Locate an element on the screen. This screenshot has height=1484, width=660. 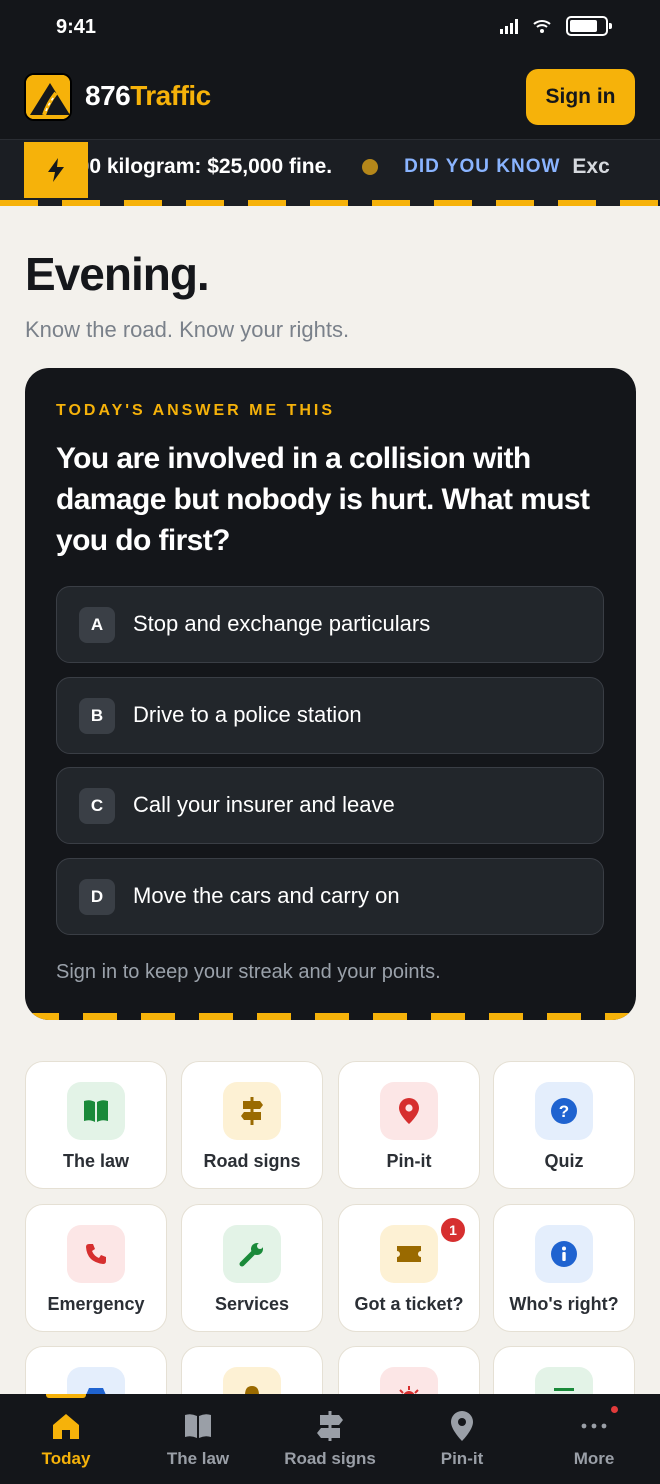
tile-quiz: ? Quiz is located at coordinates (564, 1125).